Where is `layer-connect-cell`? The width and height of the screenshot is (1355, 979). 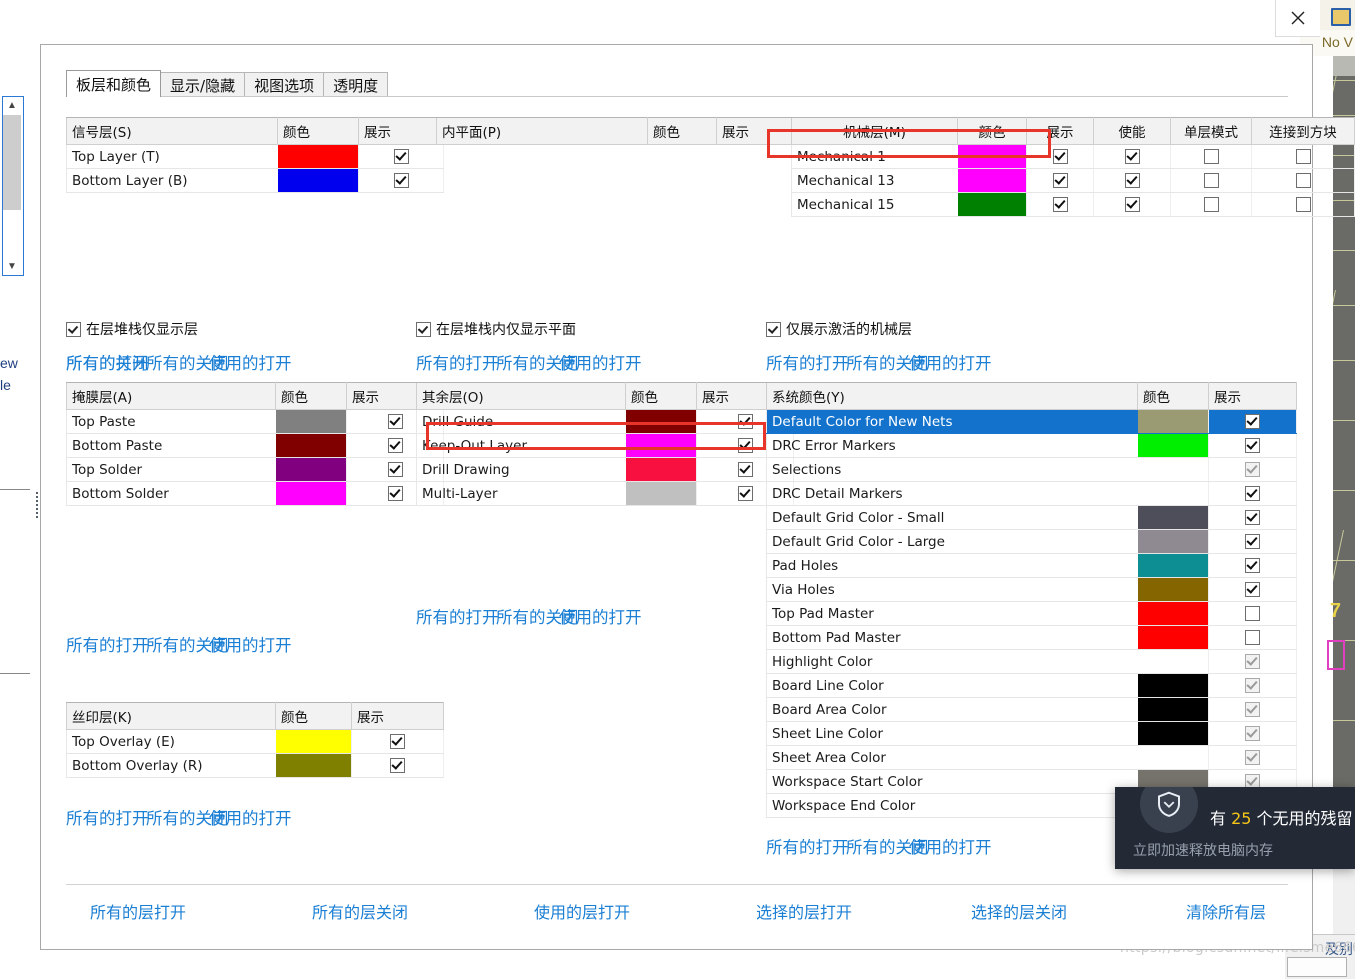
layer-connect-cell is located at coordinates (1303, 156).